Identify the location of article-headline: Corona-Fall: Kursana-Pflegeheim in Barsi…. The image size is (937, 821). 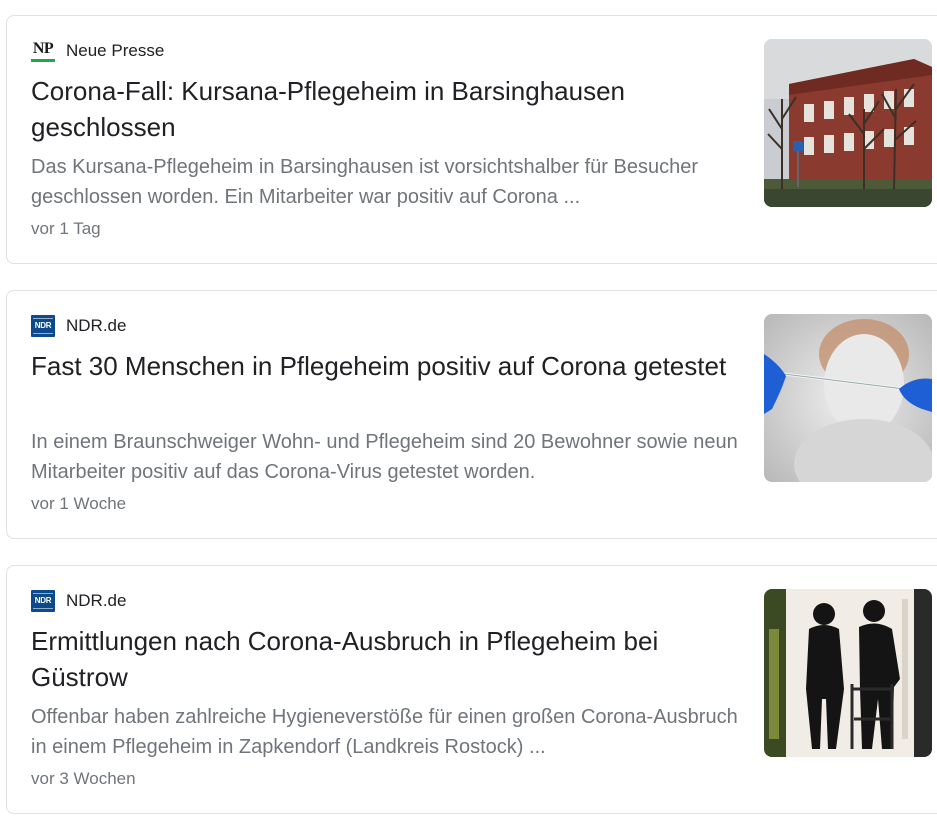
(381, 109).